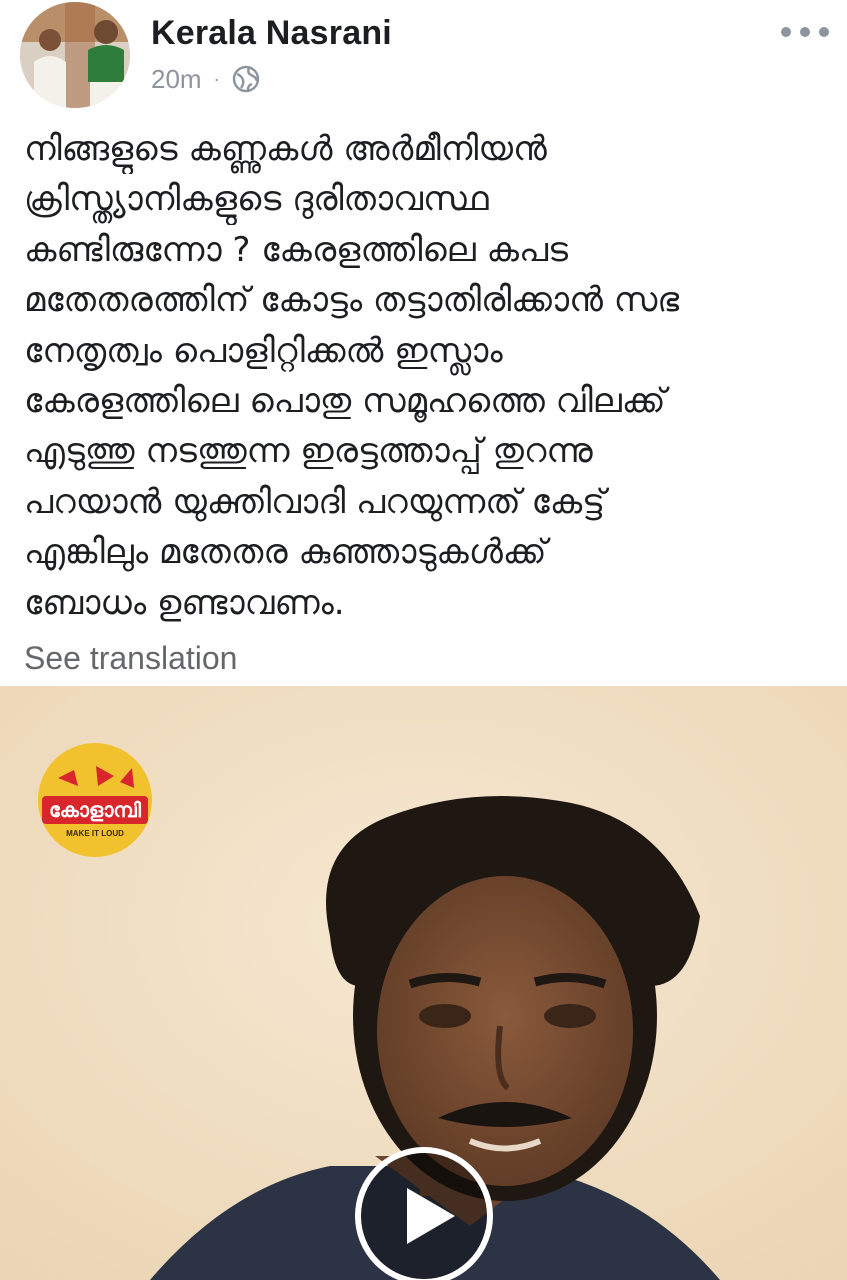 This screenshot has height=1280, width=847. I want to click on avatar-photo, so click(75, 55).